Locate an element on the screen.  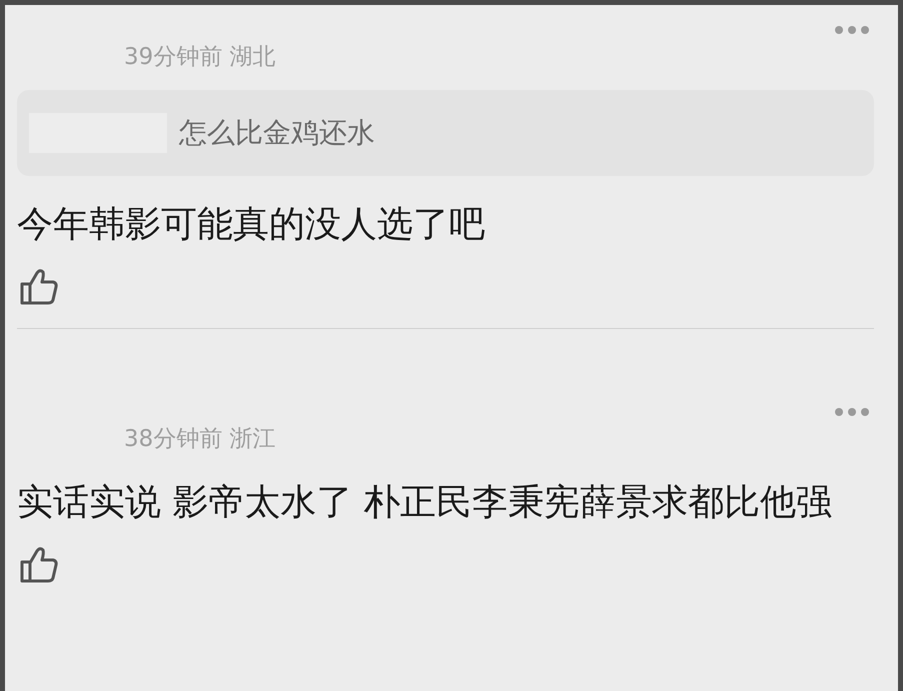
quoted-text: 怎么比金鸡还水 is located at coordinates (277, 133).